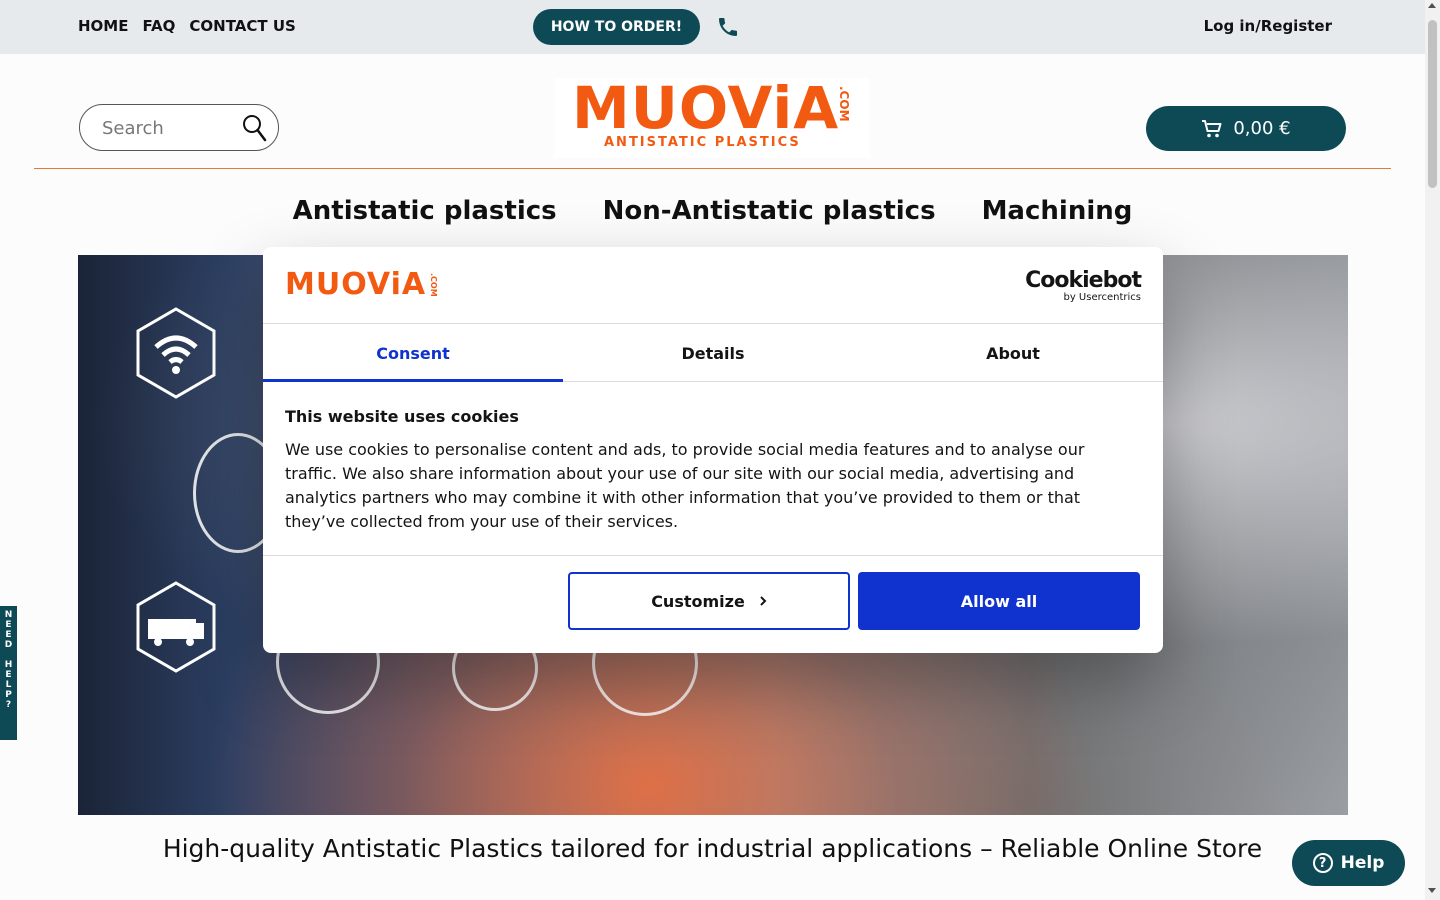 This screenshot has height=900, width=1440. What do you see at coordinates (728, 27) in the screenshot?
I see `phone-icon` at bounding box center [728, 27].